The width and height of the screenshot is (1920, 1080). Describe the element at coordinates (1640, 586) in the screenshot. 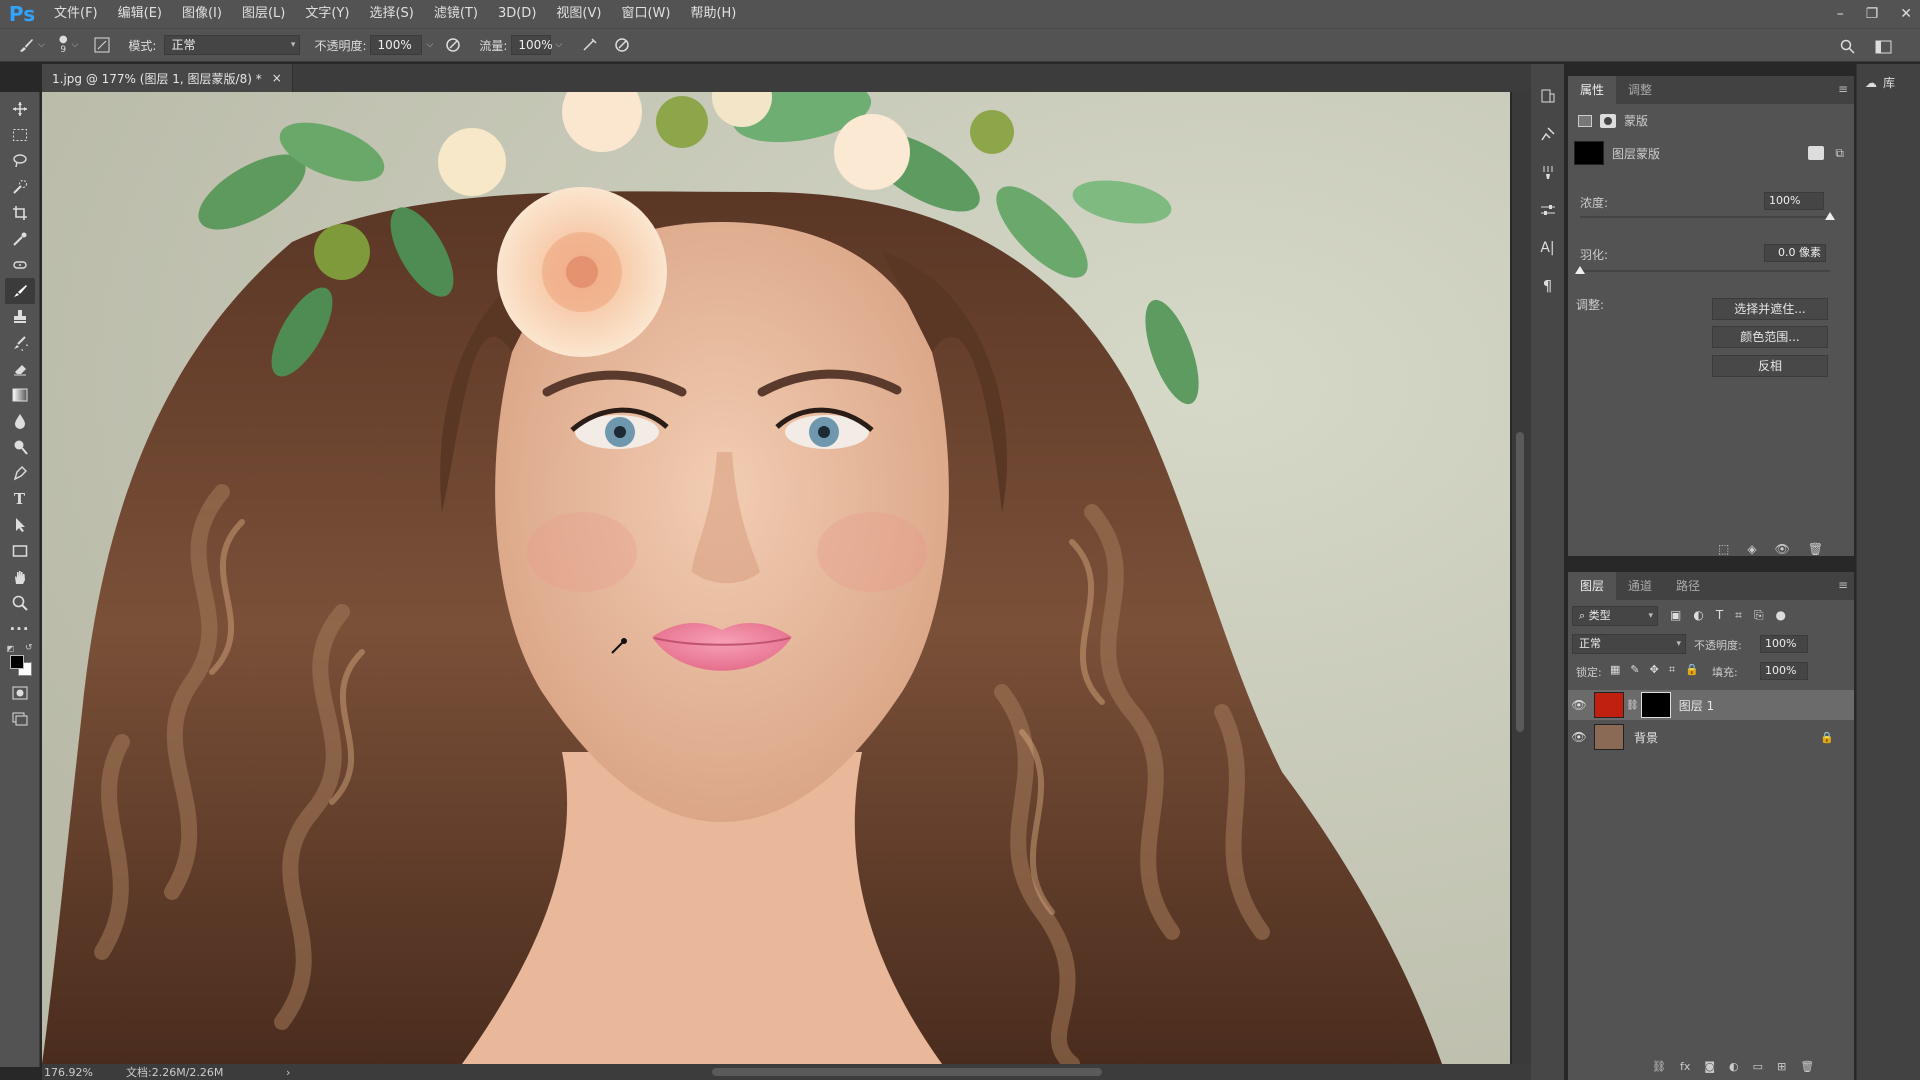

I see `tab-channels: 通道` at that location.